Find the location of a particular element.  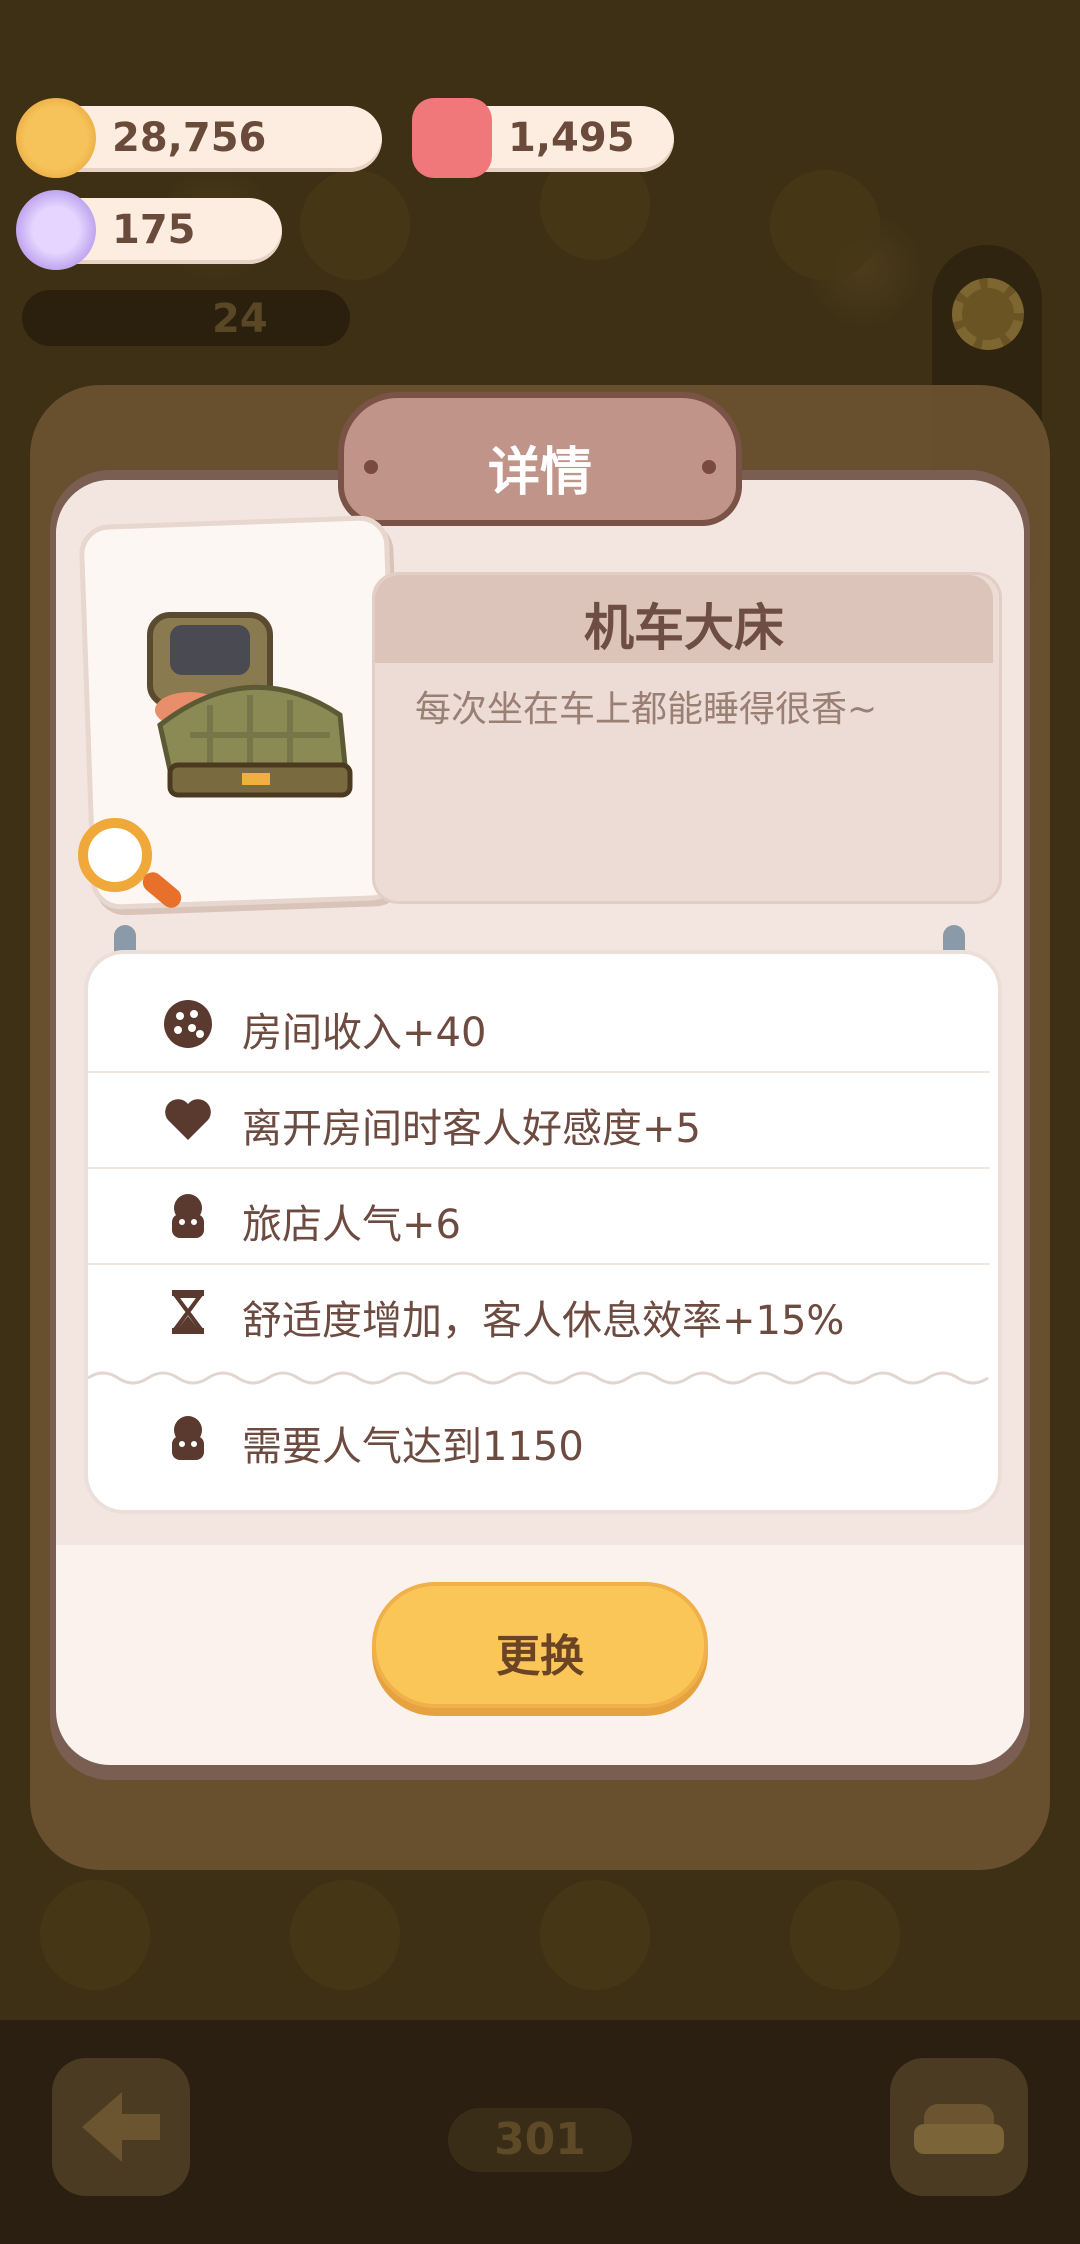

item-name: 机车大床 is located at coordinates (684, 628).